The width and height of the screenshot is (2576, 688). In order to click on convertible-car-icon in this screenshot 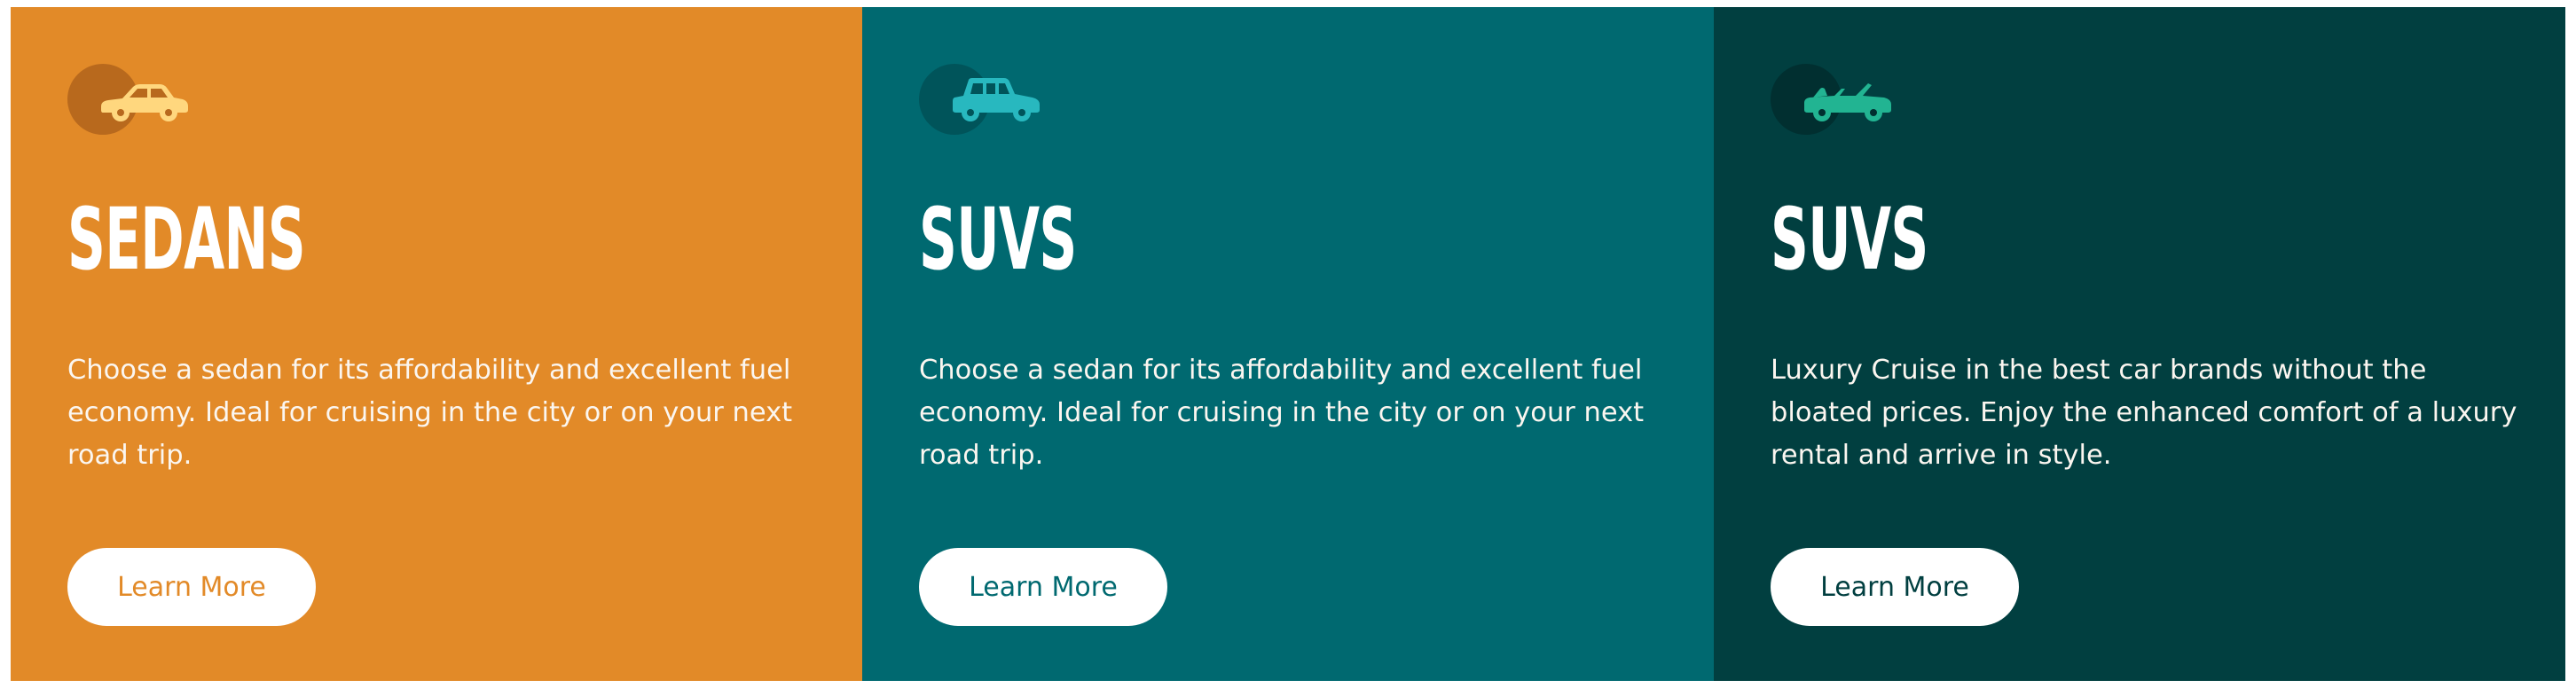, I will do `click(1847, 102)`.